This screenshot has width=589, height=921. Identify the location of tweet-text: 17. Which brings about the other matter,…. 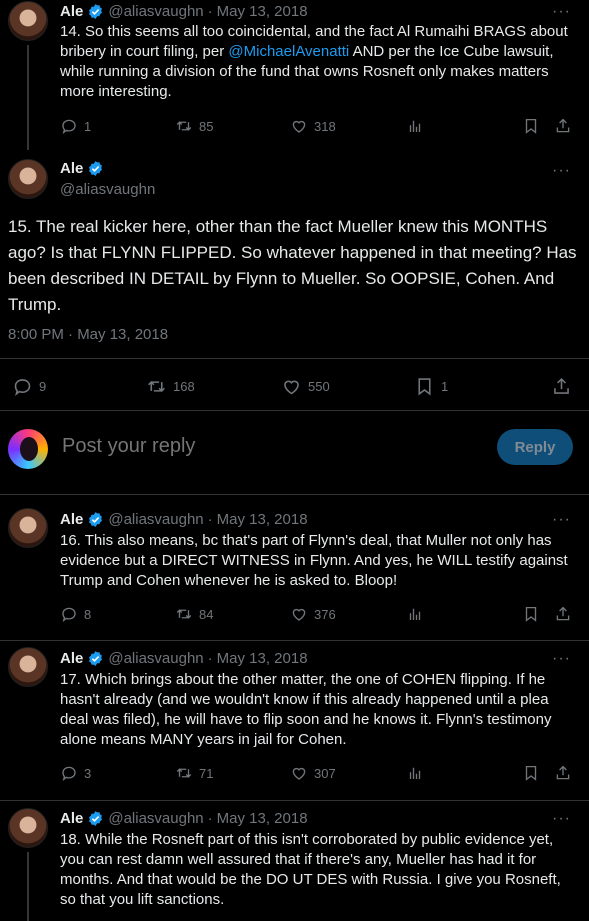
(306, 709).